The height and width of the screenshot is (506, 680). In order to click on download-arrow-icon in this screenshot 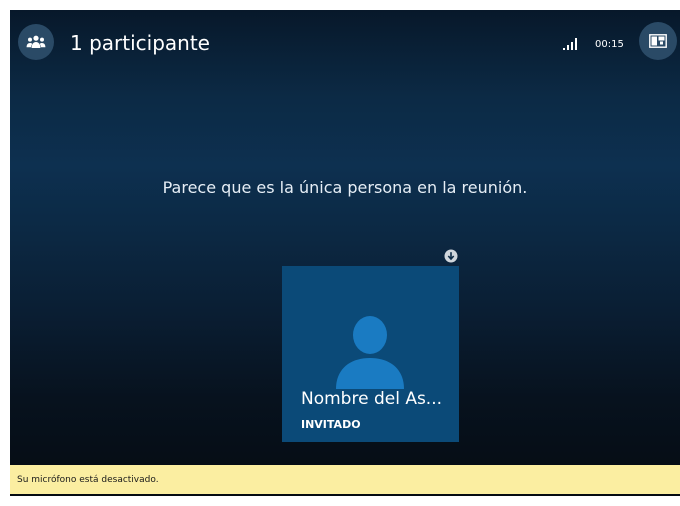, I will do `click(451, 256)`.